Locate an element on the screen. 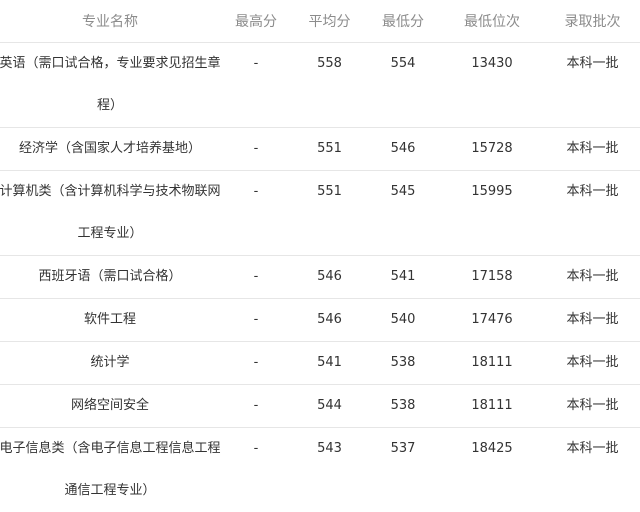  major-name-text: 电子信息类（含电子信息工程信息工程通信工程专业） is located at coordinates (113, 470).